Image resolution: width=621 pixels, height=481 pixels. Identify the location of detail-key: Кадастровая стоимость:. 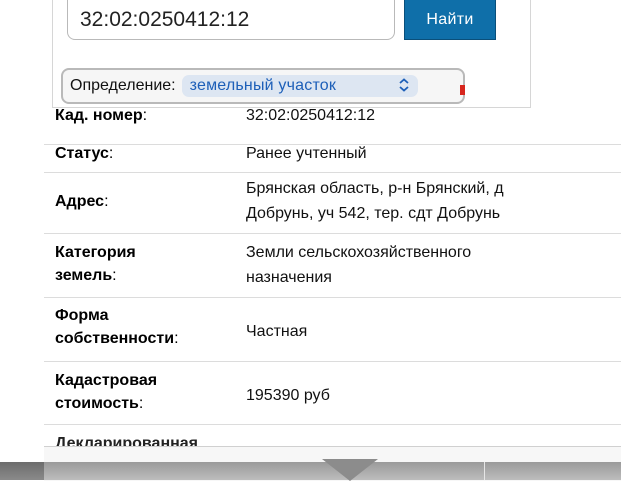
(106, 392).